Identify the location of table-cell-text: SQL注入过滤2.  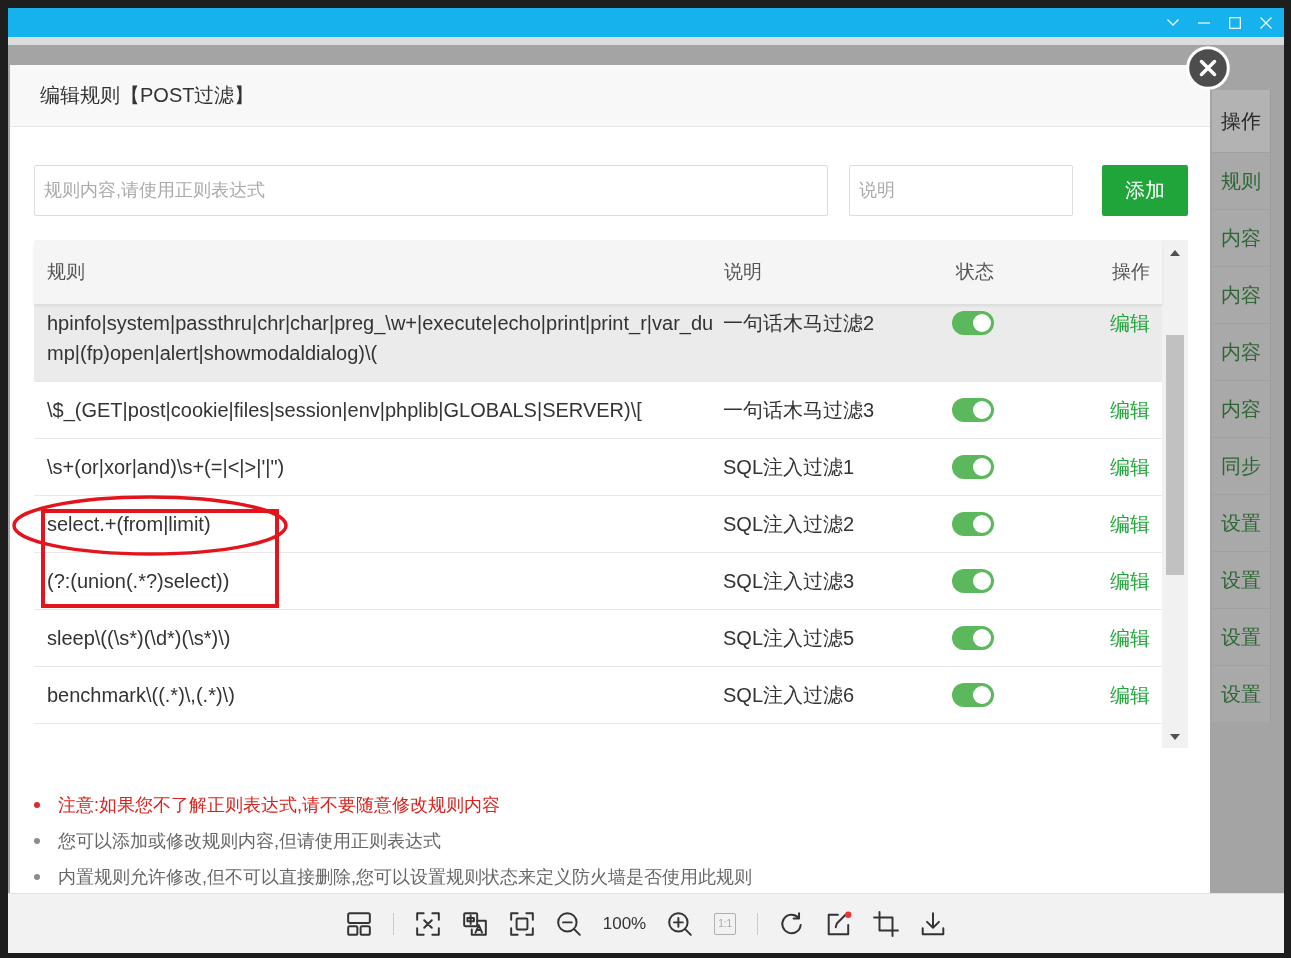
(789, 524).